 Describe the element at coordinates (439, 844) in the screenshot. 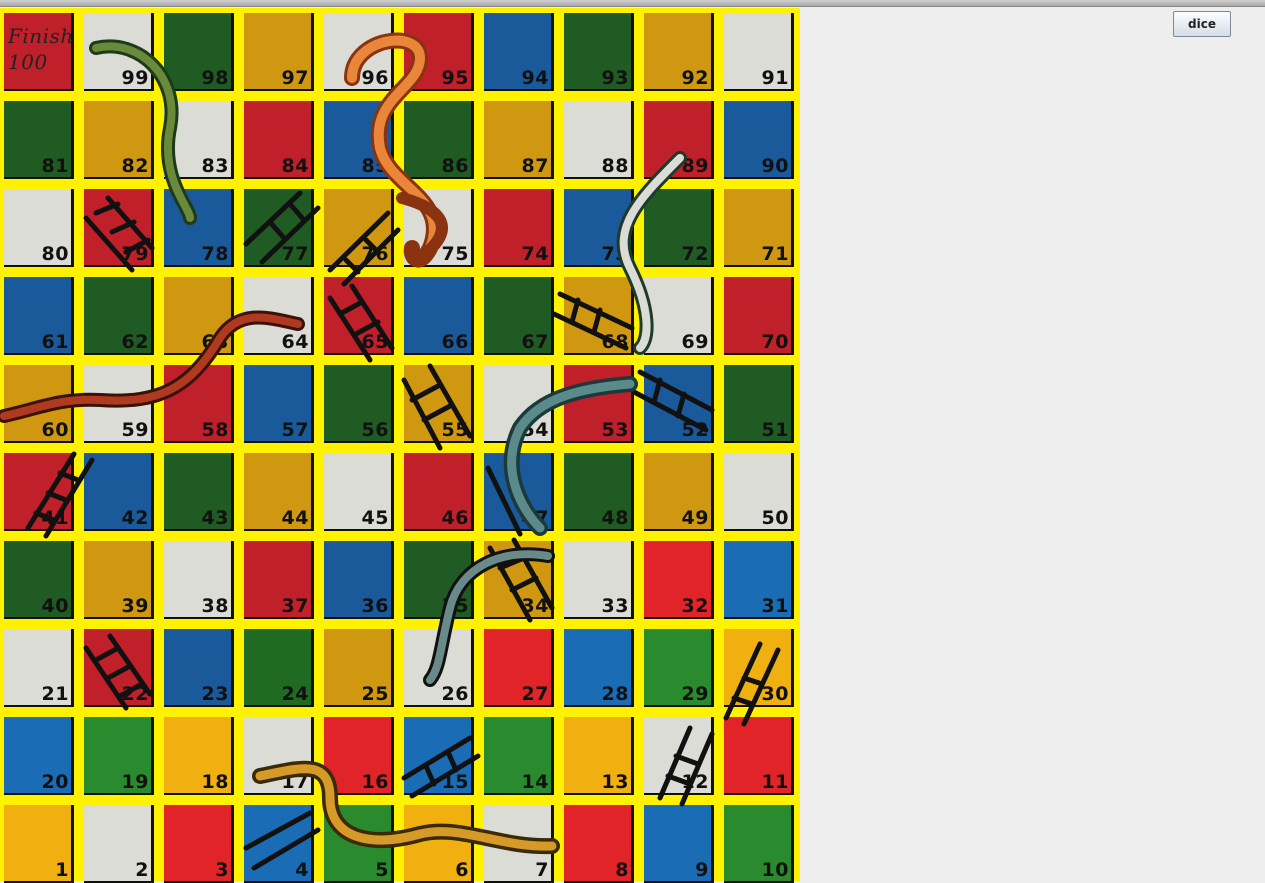

I see `board-square-6: 6` at that location.